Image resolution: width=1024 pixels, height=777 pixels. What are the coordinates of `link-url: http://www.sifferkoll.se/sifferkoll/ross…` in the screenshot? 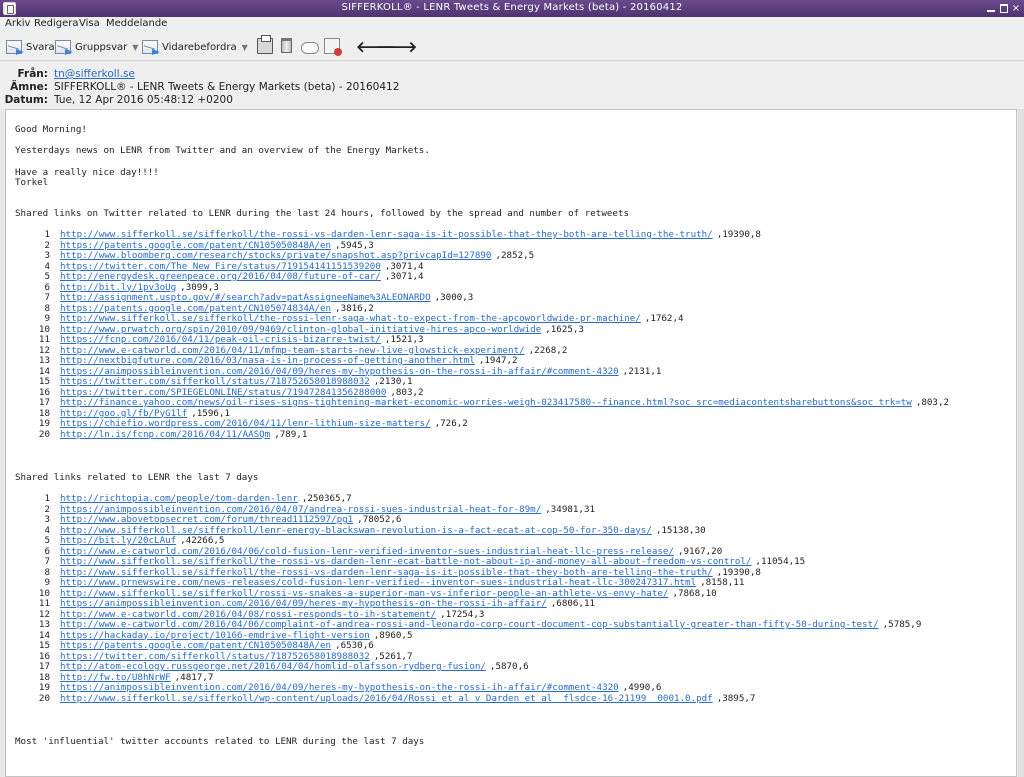 It's located at (364, 593).